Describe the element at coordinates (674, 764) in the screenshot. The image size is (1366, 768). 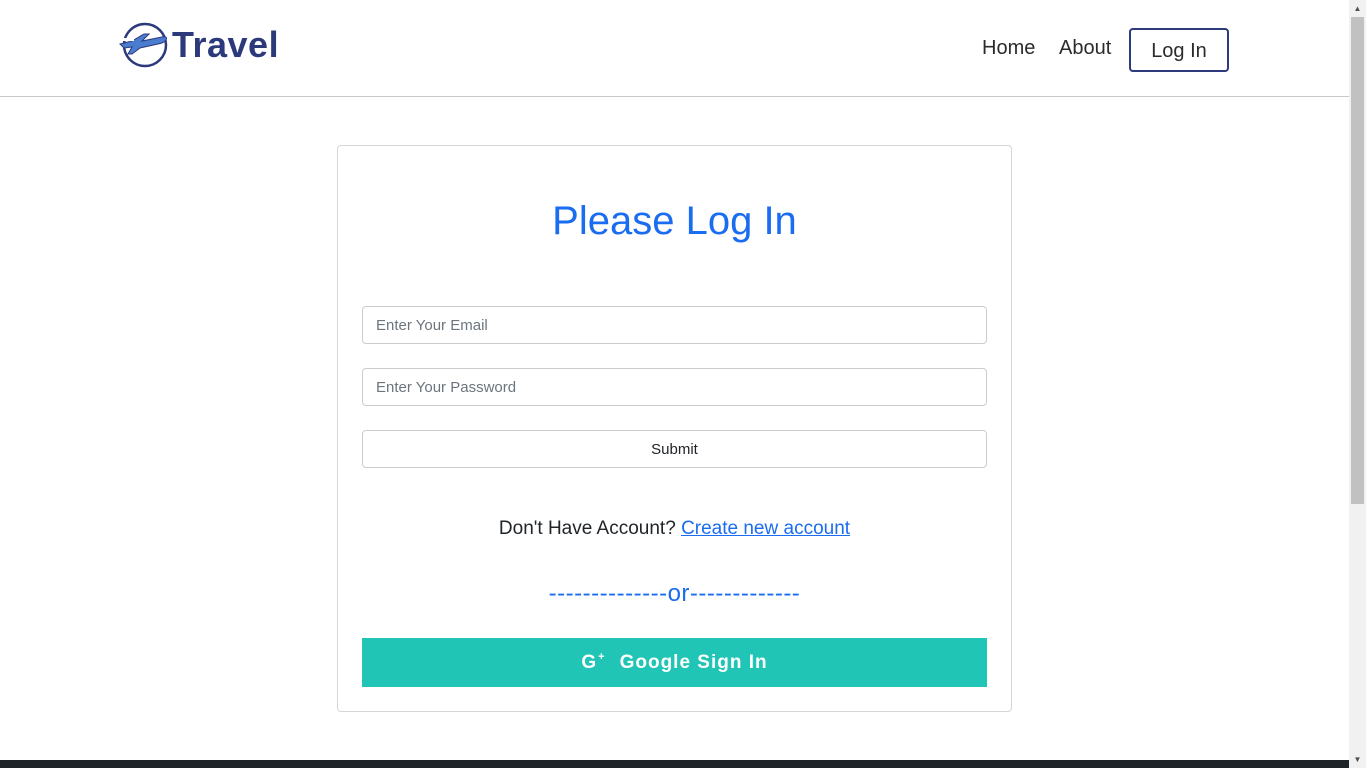
I see `footer` at that location.